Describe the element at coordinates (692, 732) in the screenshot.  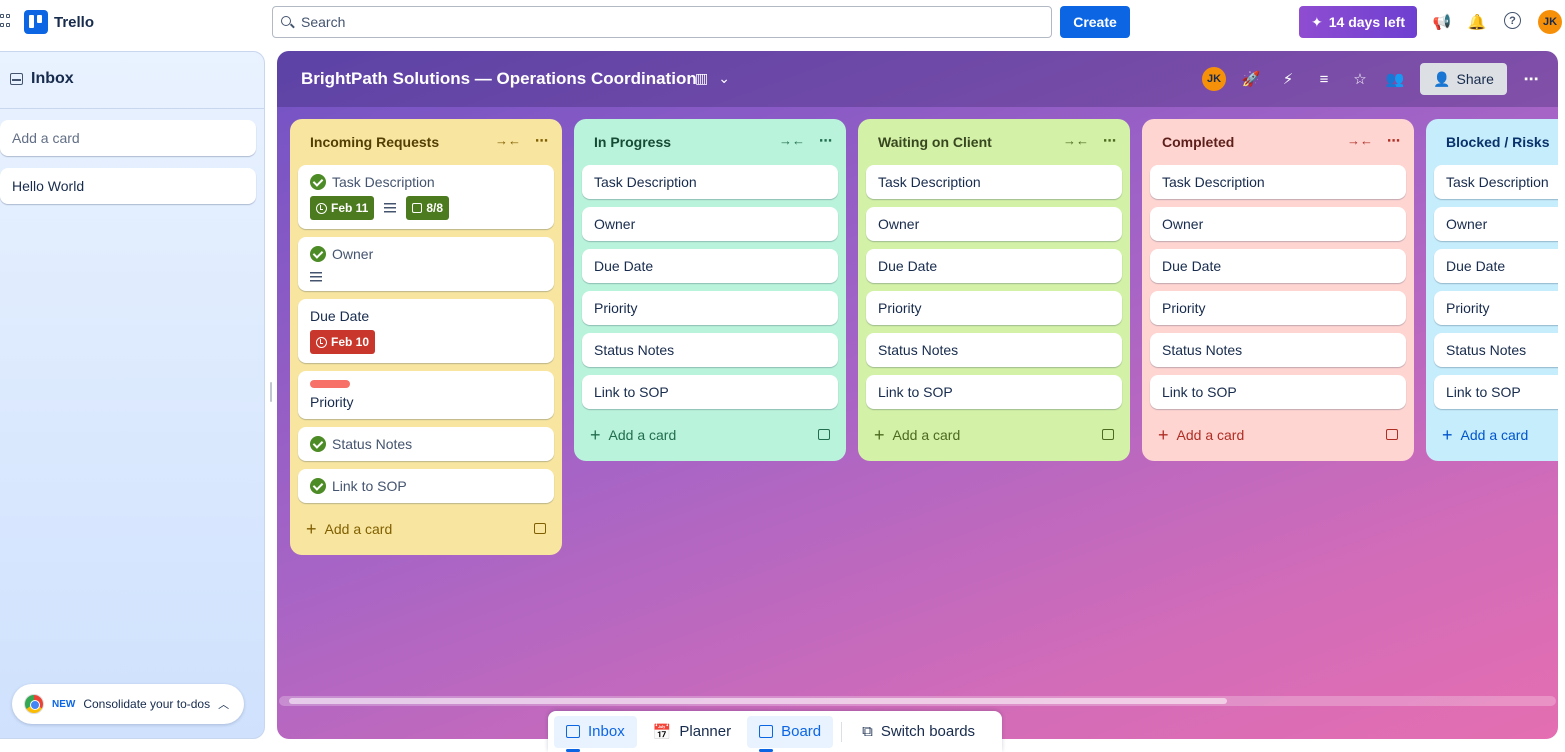
I see `switcher-planner: 📅 Planner` at that location.